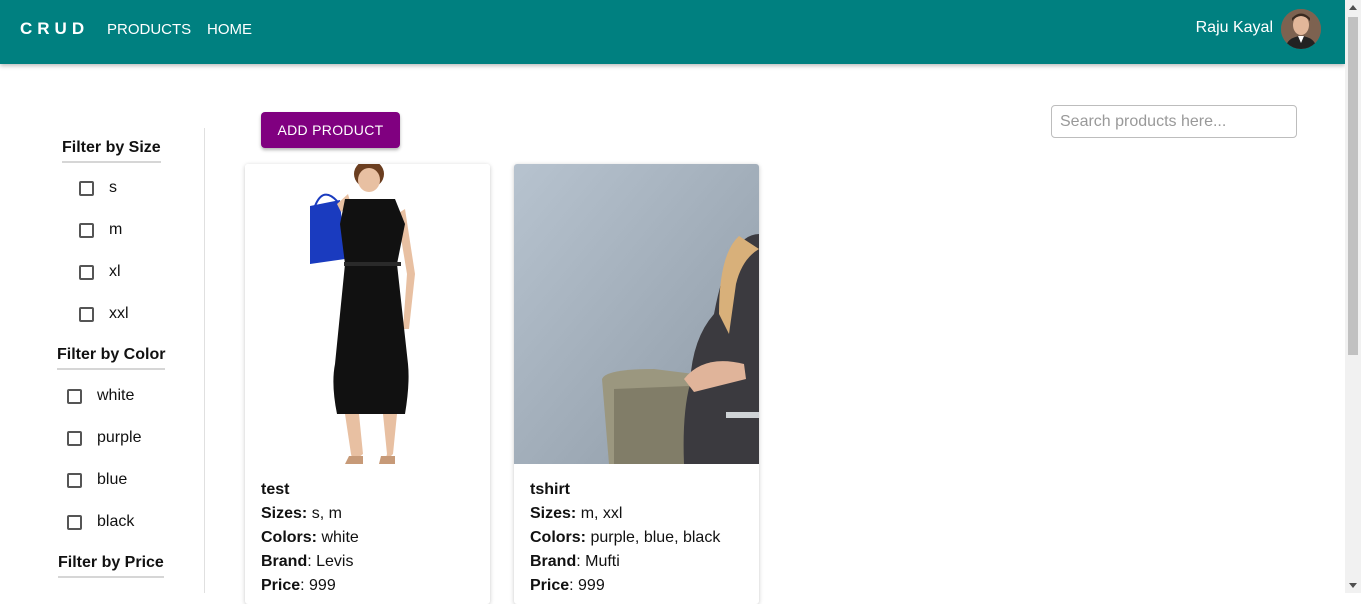 The width and height of the screenshot is (1361, 604). What do you see at coordinates (335, 561) in the screenshot?
I see `brand-value: Levis` at bounding box center [335, 561].